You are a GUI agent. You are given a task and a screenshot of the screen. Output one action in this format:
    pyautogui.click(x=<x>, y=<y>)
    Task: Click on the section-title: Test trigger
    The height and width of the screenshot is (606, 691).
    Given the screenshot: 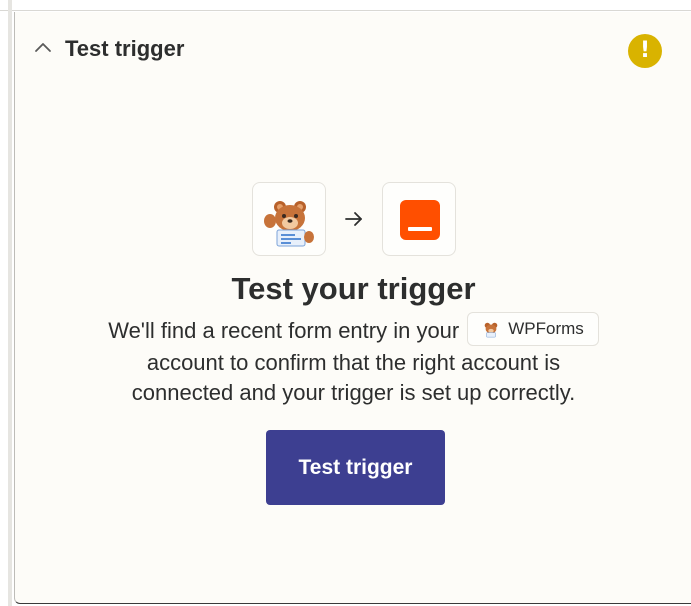 What is the action you would take?
    pyautogui.click(x=125, y=48)
    